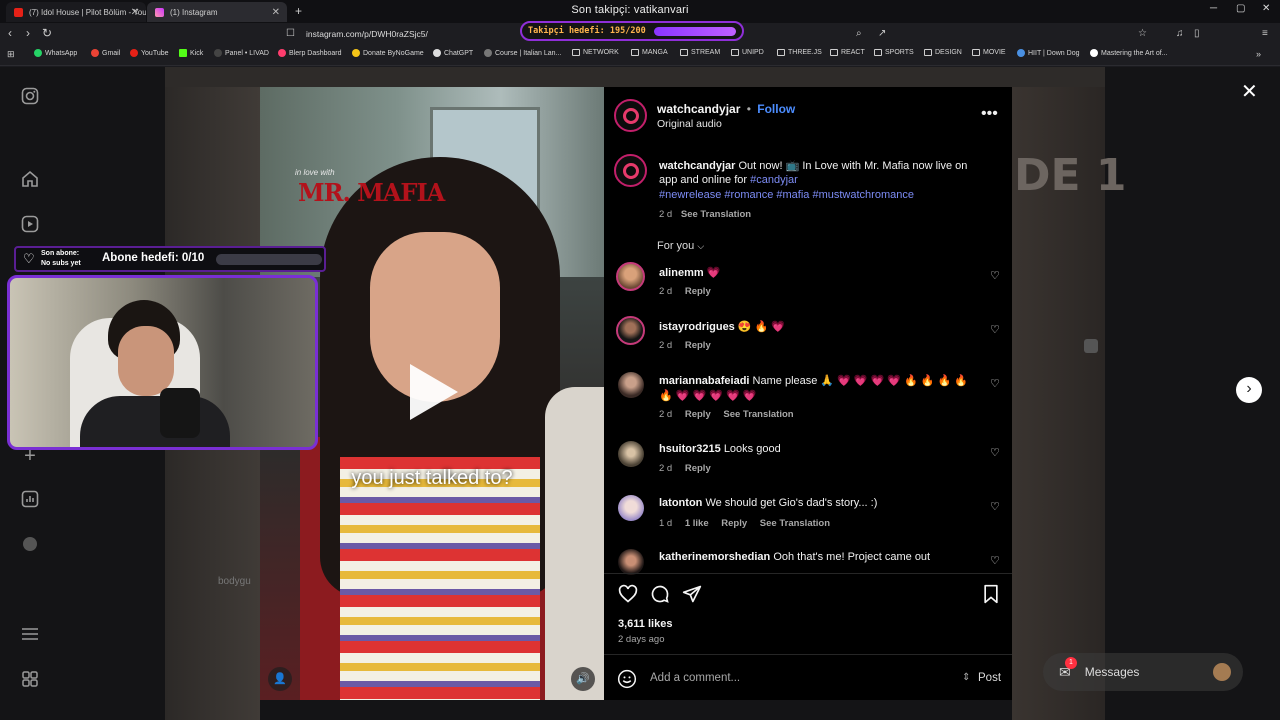 This screenshot has height=720, width=1280. I want to click on share-button, so click(692, 596).